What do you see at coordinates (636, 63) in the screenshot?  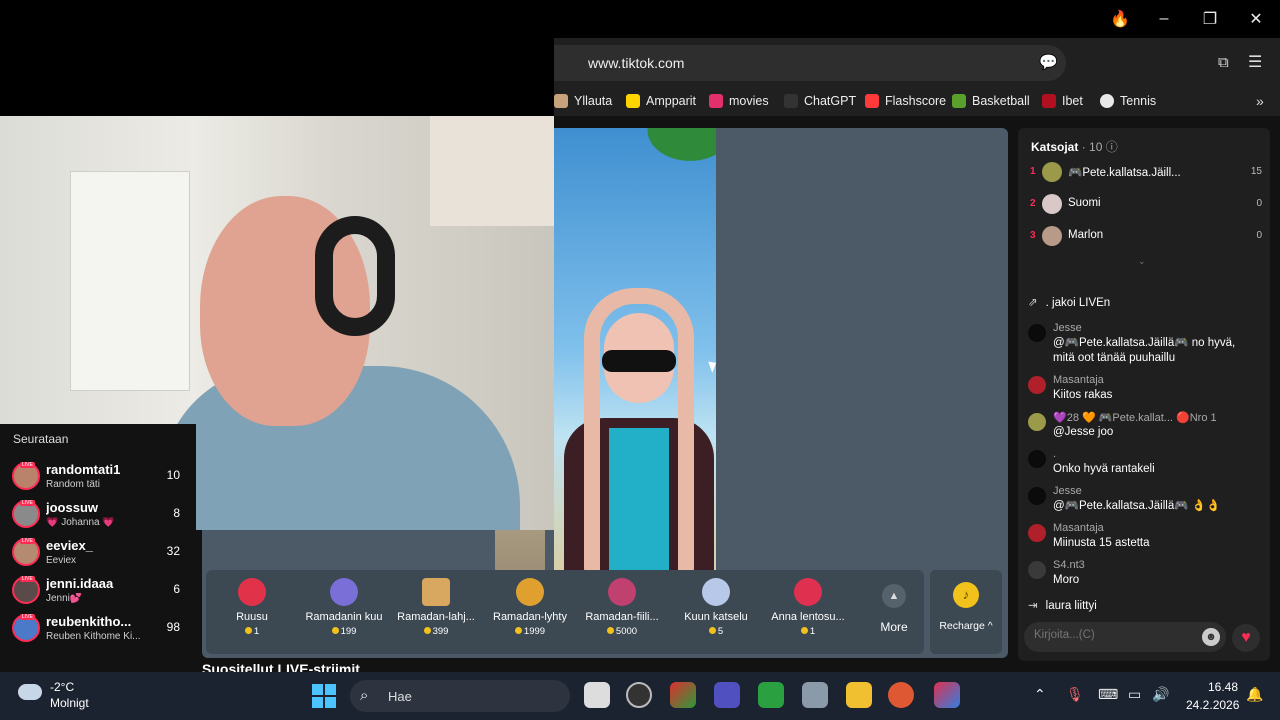 I see `url-text: www.tiktok.com` at bounding box center [636, 63].